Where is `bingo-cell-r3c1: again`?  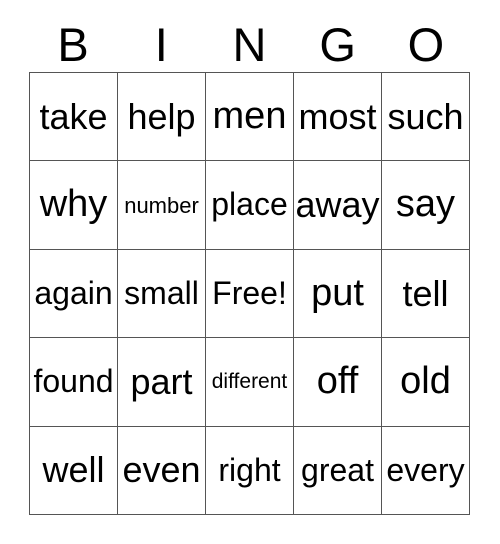 bingo-cell-r3c1: again is located at coordinates (74, 294).